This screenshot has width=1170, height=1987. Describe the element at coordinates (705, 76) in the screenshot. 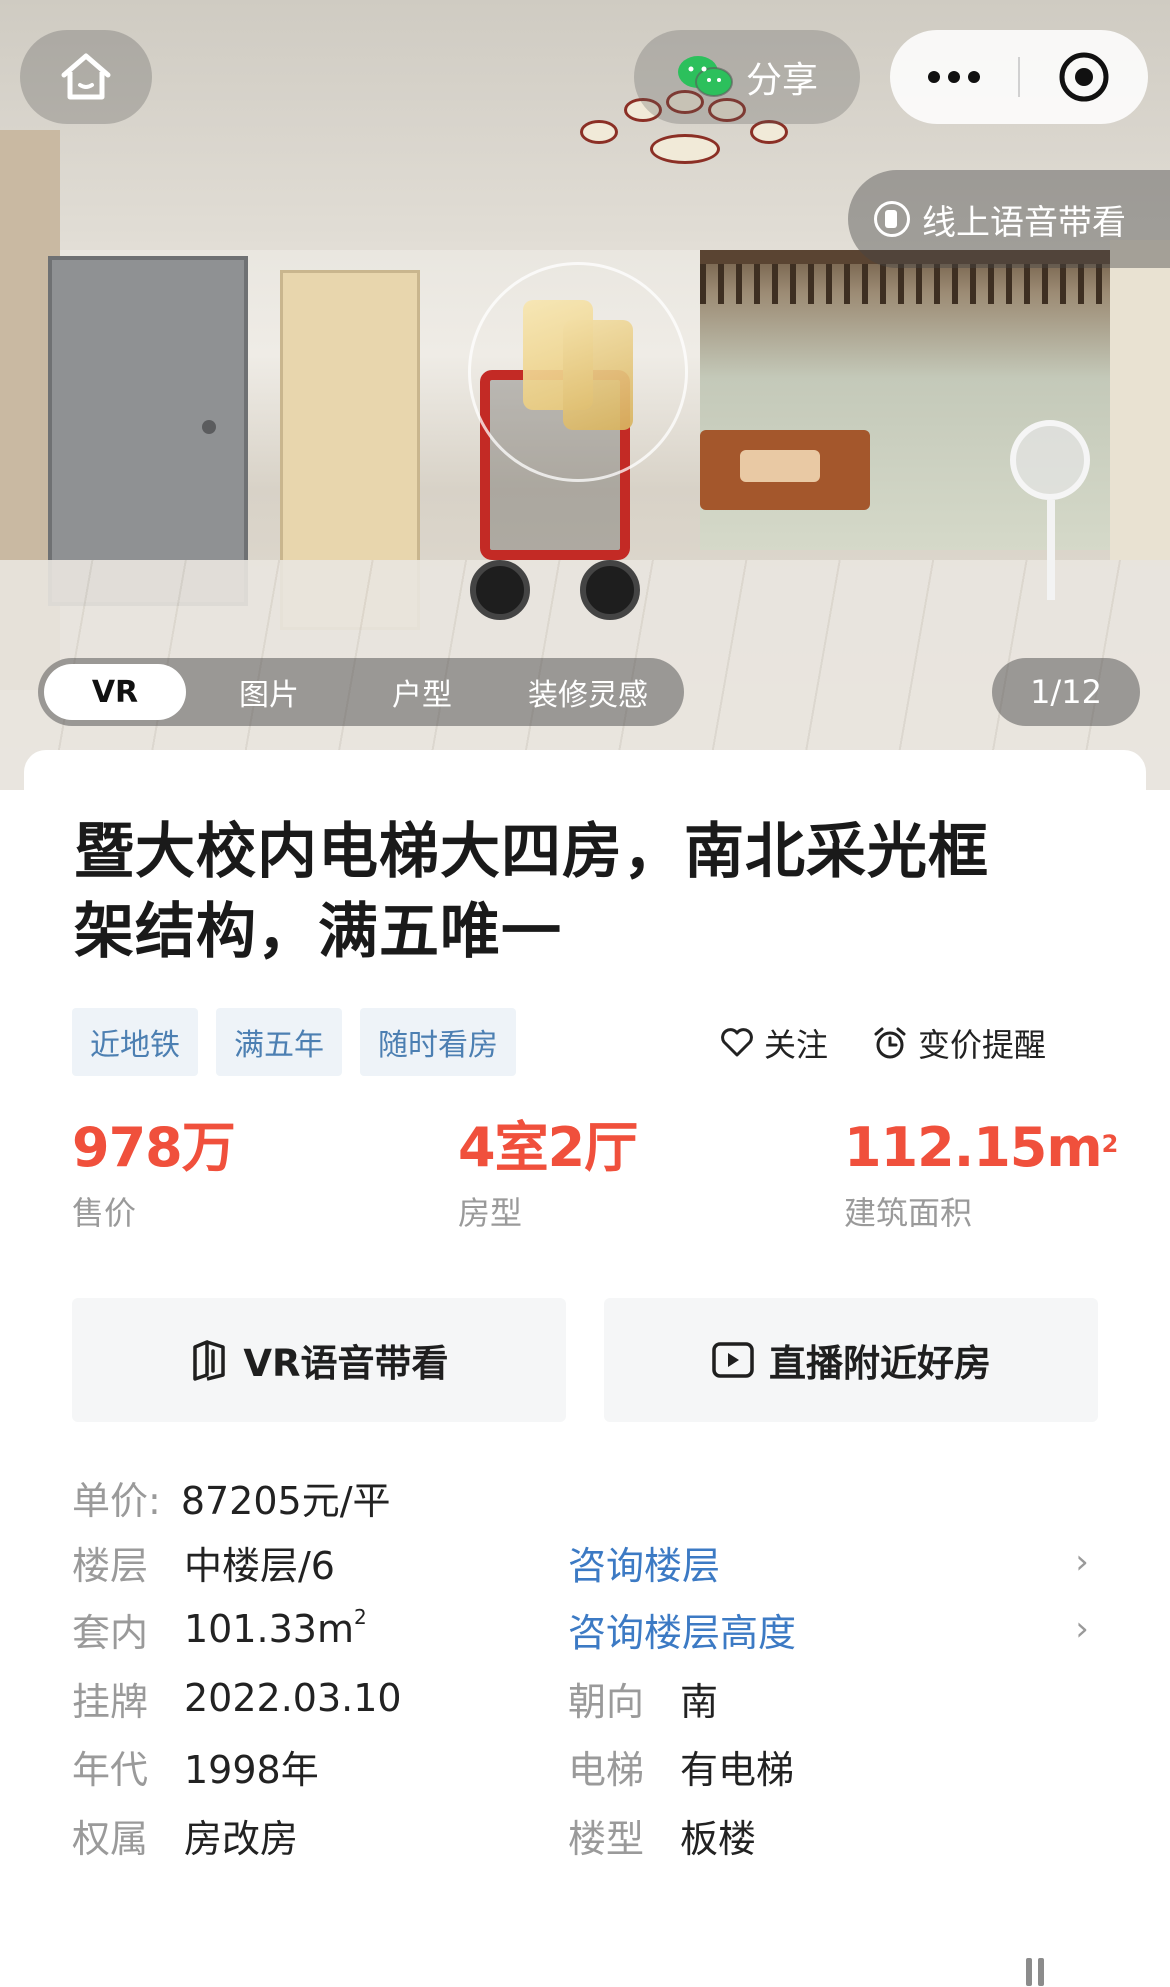

I see `wechat-icon` at that location.